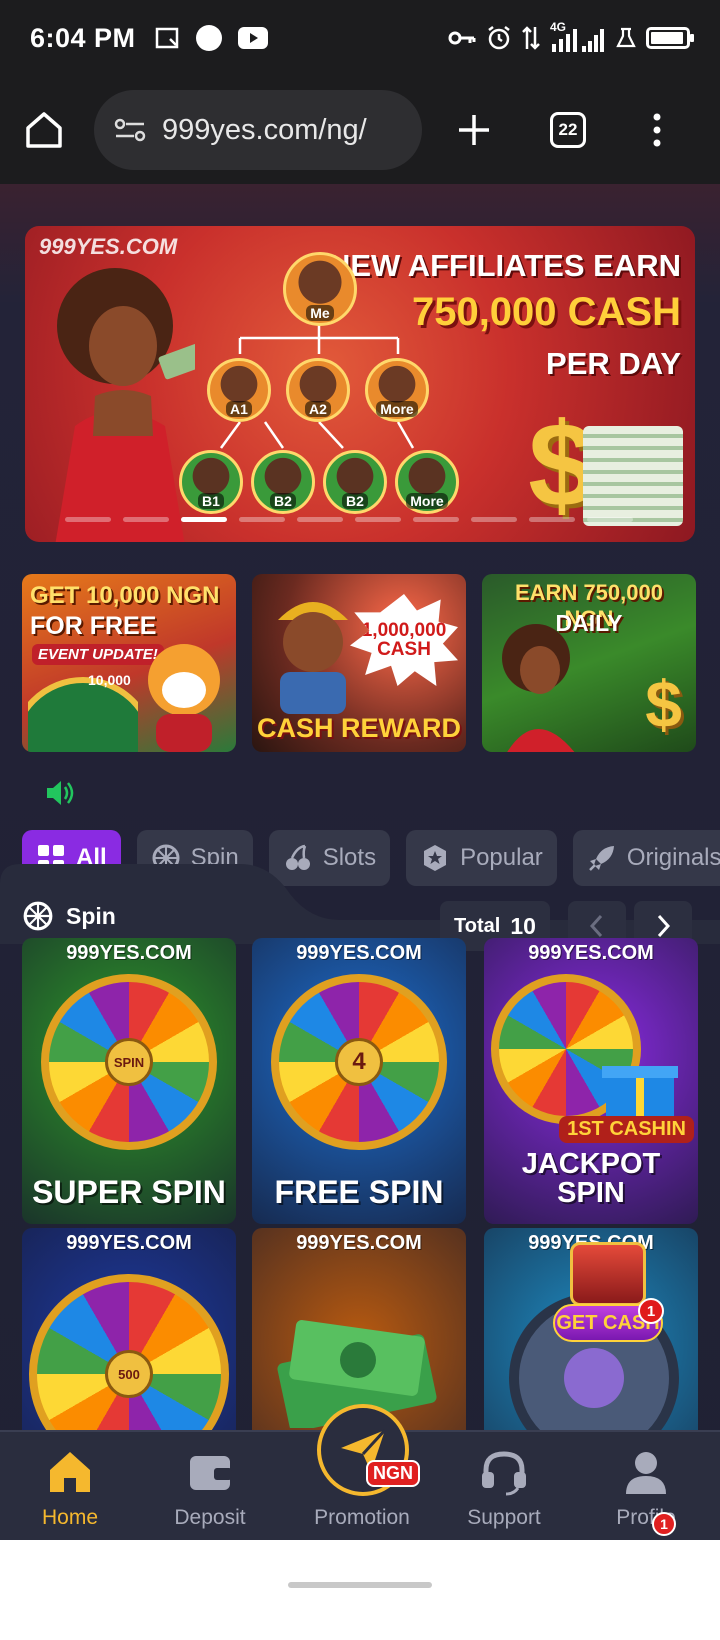 This screenshot has height=1640, width=720. What do you see at coordinates (596, 926) in the screenshot?
I see `chevron-left-icon` at bounding box center [596, 926].